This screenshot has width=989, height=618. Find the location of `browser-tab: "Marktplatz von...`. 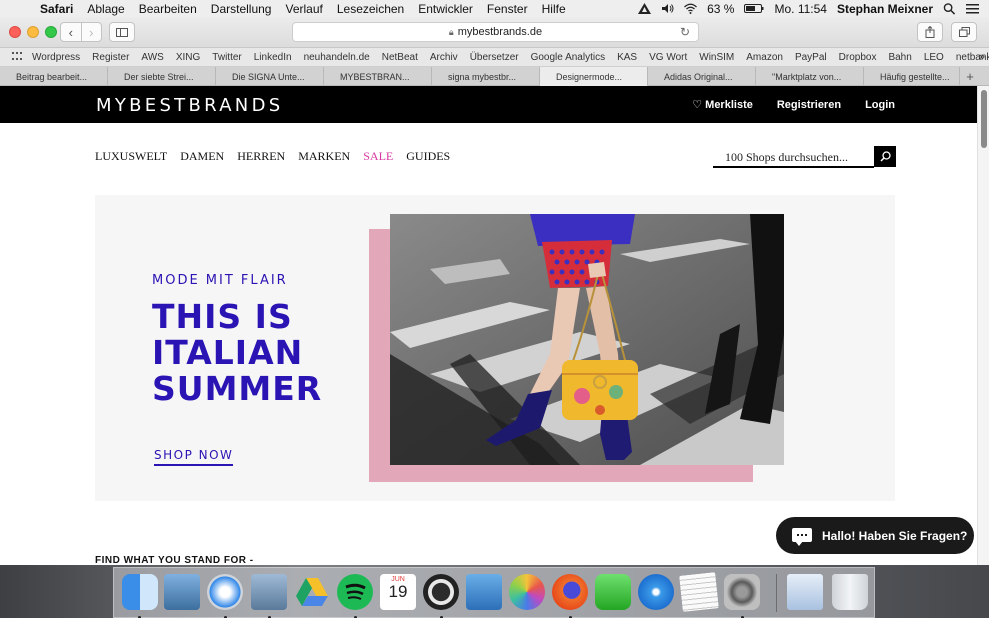

browser-tab: "Marktplatz von... is located at coordinates (810, 76).